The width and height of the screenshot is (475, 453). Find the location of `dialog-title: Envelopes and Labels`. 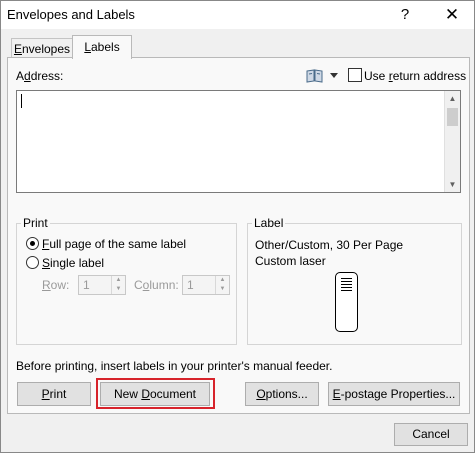

dialog-title: Envelopes and Labels is located at coordinates (71, 14).